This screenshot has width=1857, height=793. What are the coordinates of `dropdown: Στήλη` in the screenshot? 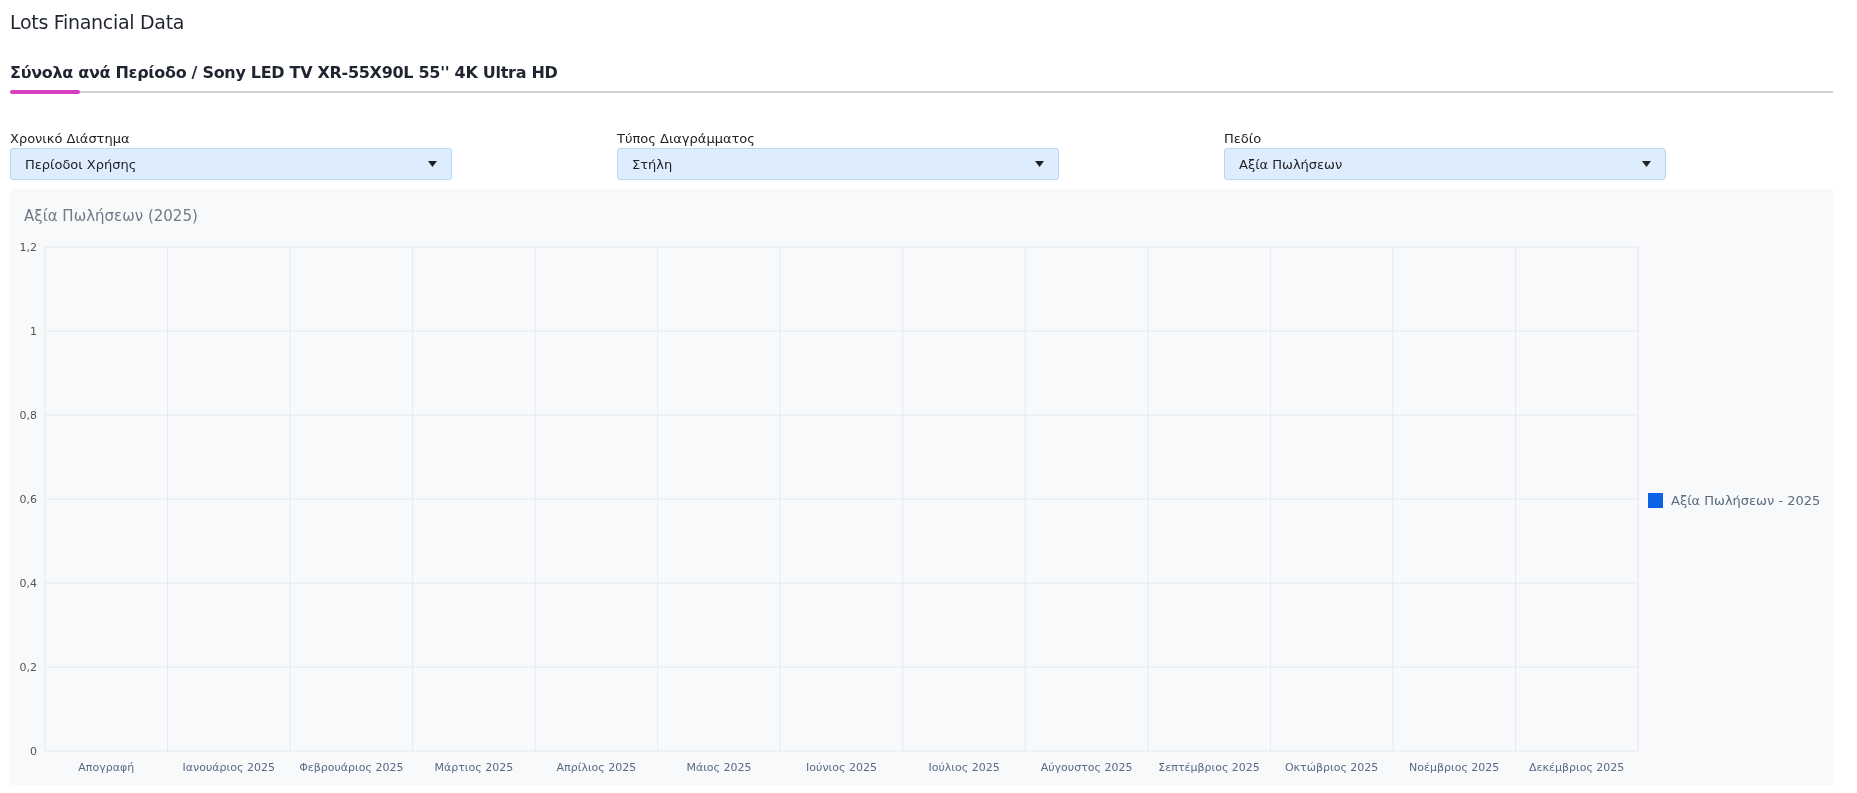 It's located at (838, 164).